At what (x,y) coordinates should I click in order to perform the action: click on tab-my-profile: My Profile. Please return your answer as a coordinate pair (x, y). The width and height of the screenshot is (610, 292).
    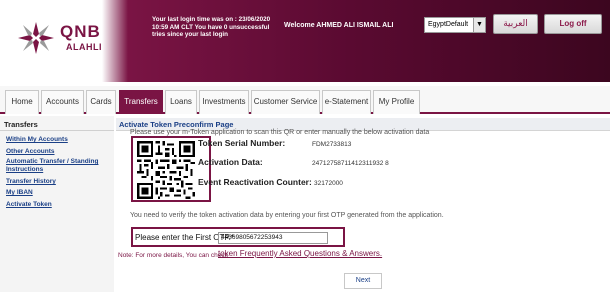
    Looking at the image, I should click on (396, 102).